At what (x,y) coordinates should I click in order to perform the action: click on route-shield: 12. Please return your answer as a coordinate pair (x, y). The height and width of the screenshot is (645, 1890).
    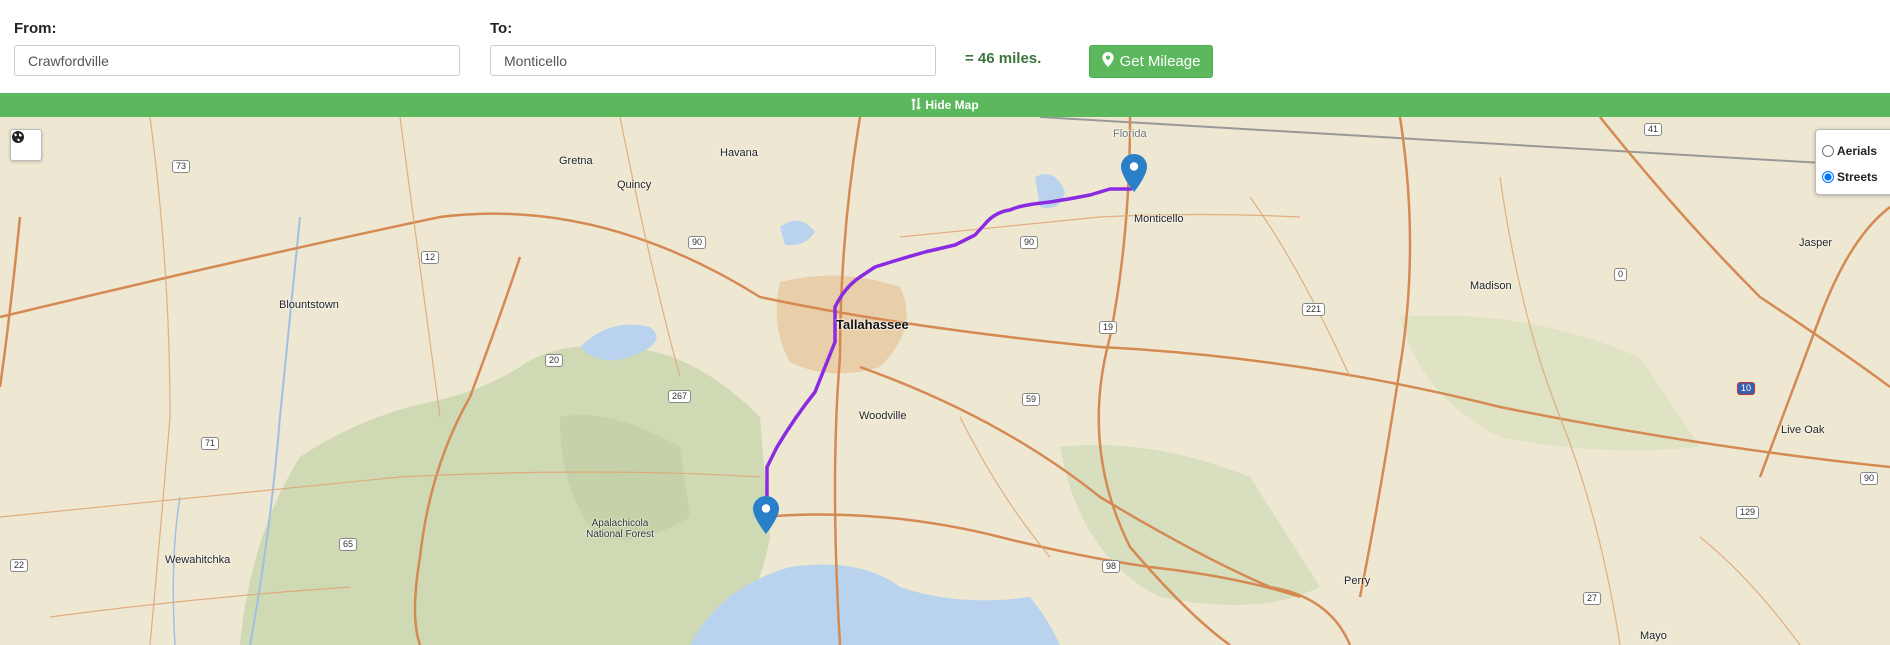
    Looking at the image, I should click on (430, 257).